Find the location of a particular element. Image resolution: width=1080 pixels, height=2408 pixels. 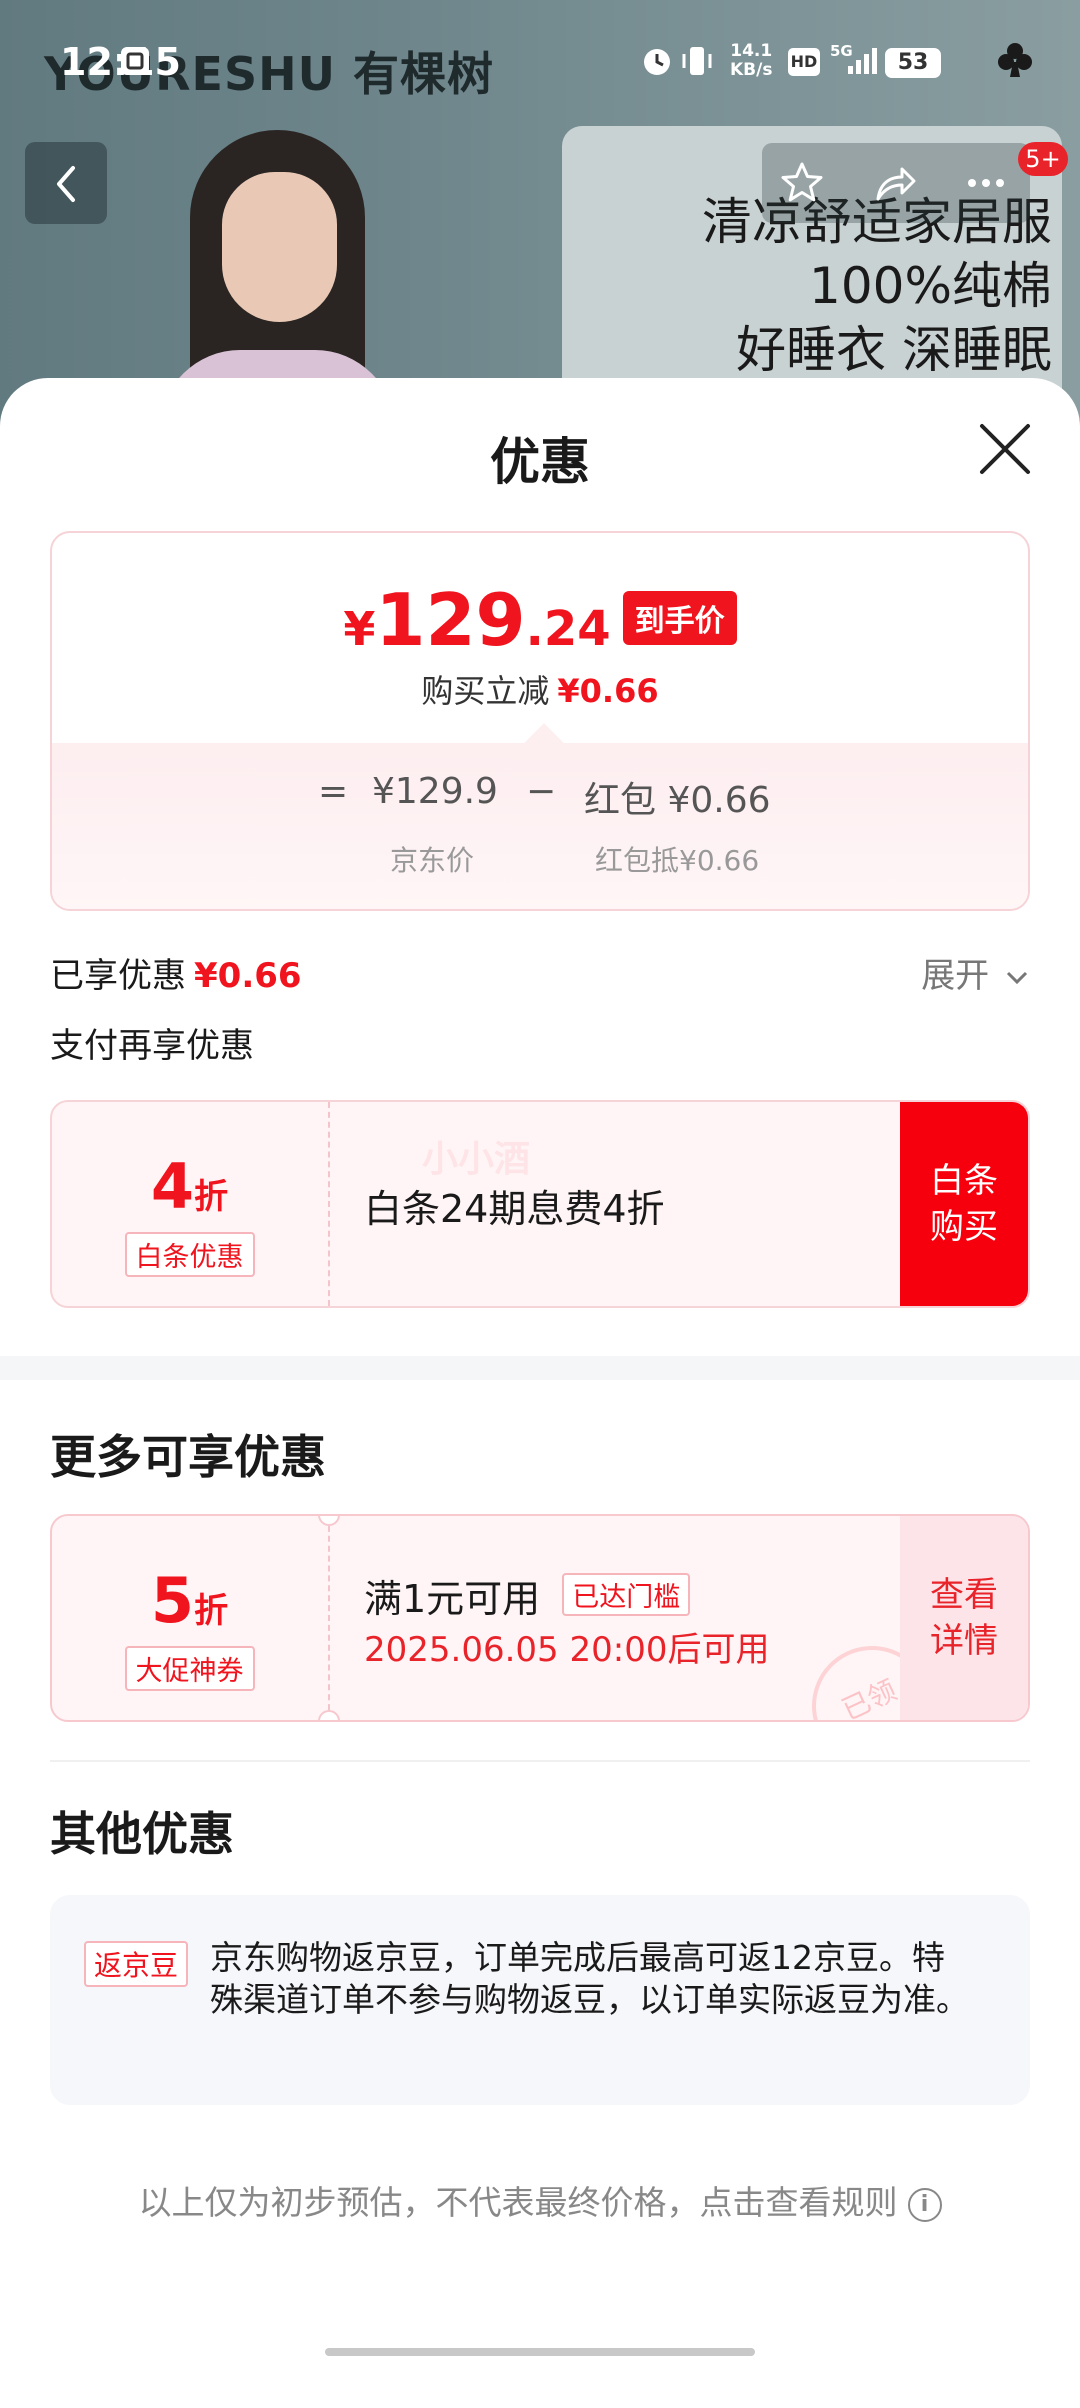

redpacket-value: 红包 ¥0.66 is located at coordinates (677, 800).